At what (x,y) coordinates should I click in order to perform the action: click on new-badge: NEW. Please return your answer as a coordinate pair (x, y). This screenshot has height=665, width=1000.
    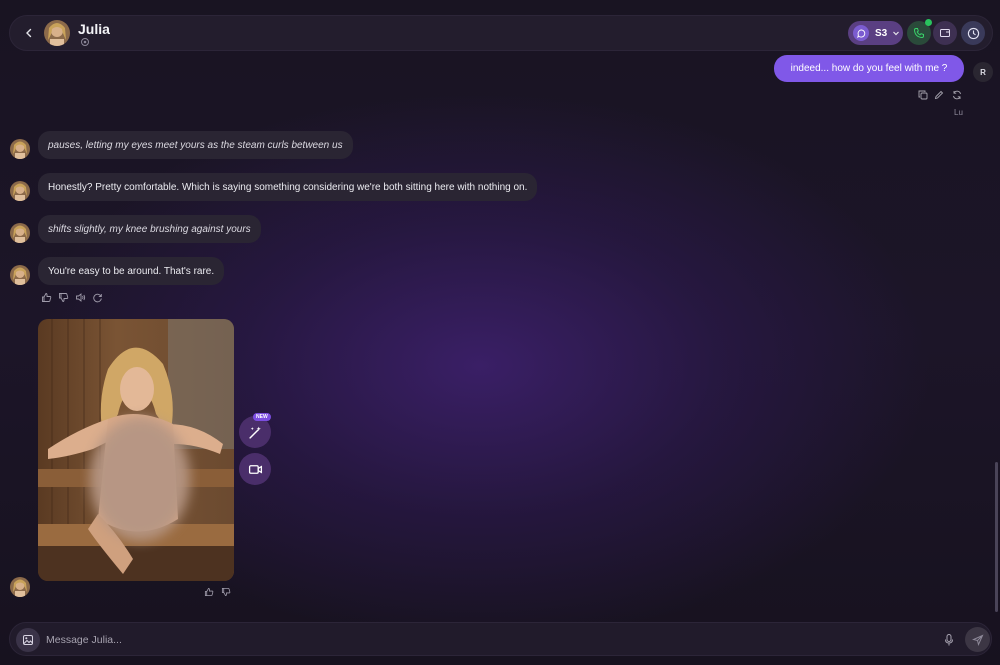
    Looking at the image, I should click on (262, 417).